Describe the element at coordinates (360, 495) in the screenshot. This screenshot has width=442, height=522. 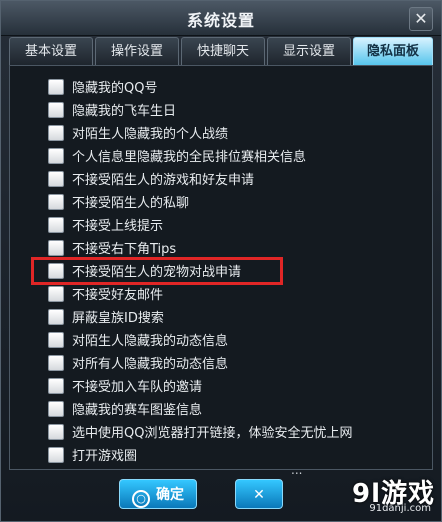
I see `site-watermark: 9l游戏 91danji.com` at that location.